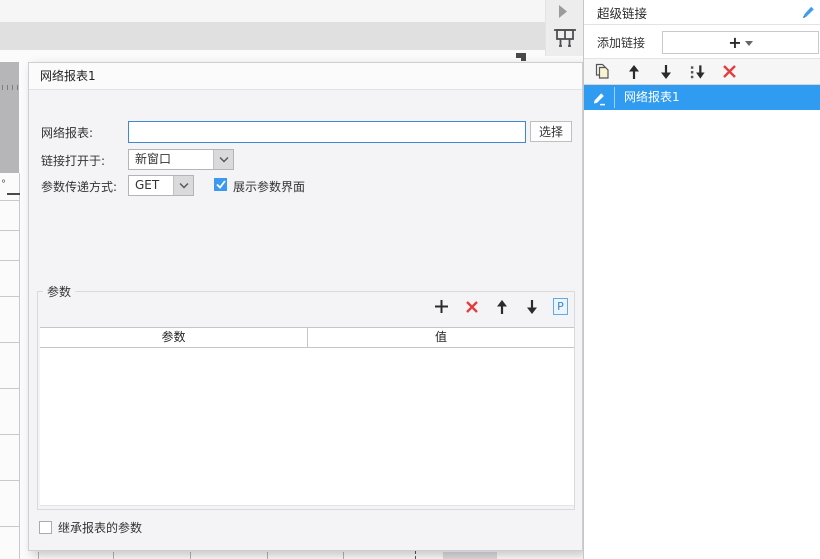 The width and height of the screenshot is (820, 559). I want to click on link-list-item-selected: 网络报表1, so click(702, 97).